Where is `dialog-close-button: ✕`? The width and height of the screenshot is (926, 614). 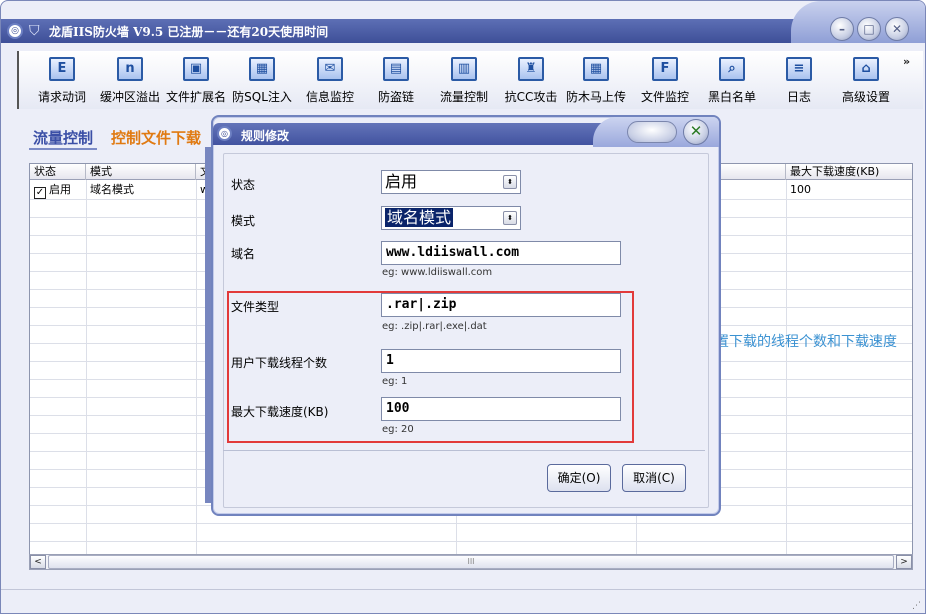
dialog-close-button: ✕ is located at coordinates (696, 132).